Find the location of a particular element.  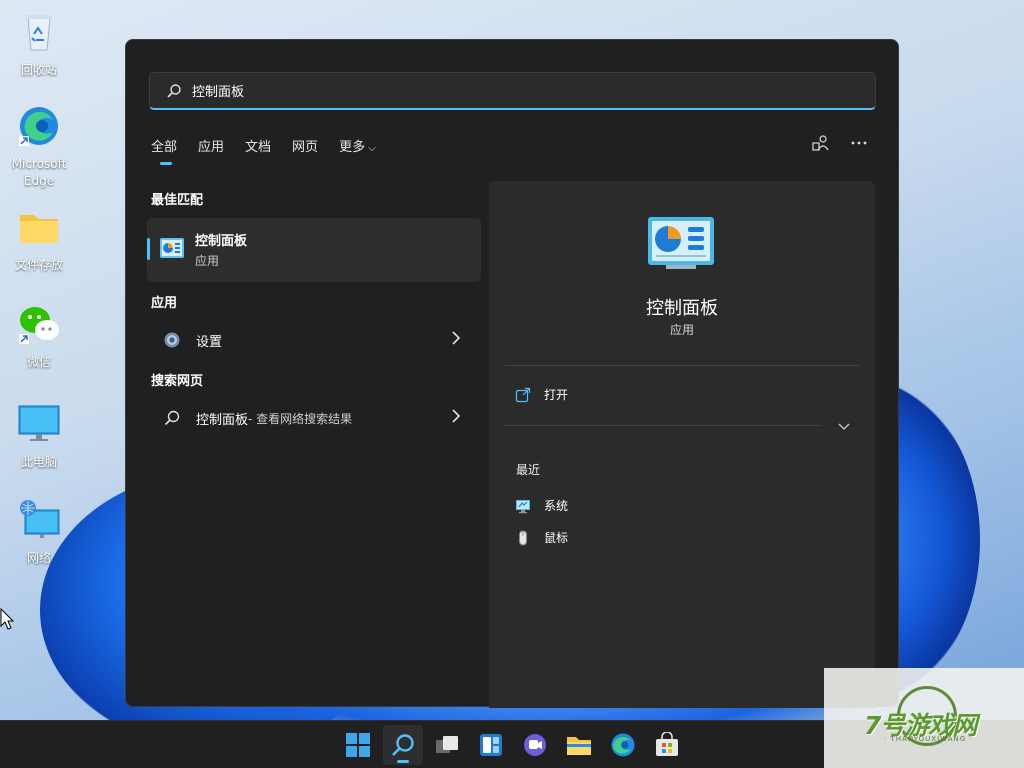

recent-heading: 最近 is located at coordinates (528, 470).